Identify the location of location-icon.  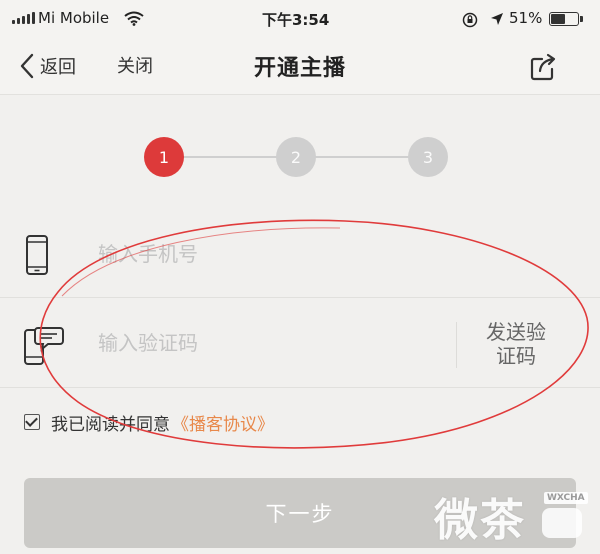
(497, 19).